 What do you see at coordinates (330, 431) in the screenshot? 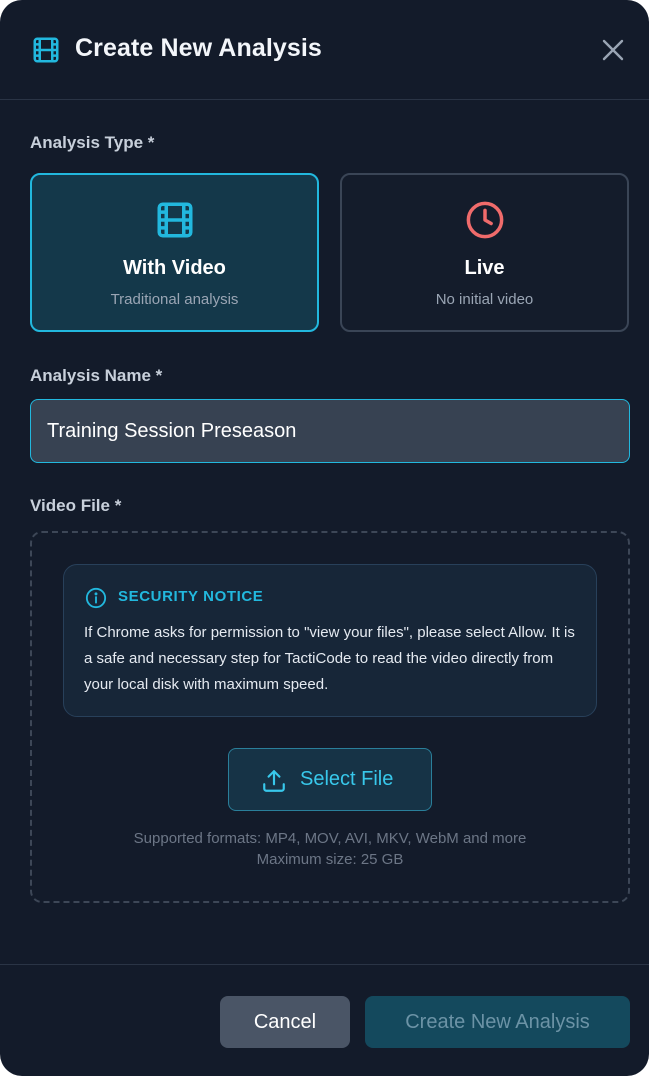
I see `analysis-name-input` at bounding box center [330, 431].